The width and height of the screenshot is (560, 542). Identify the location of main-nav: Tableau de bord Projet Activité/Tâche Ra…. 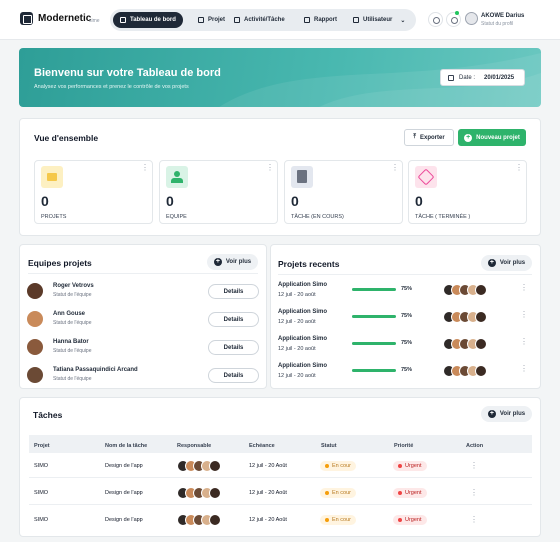
(263, 20).